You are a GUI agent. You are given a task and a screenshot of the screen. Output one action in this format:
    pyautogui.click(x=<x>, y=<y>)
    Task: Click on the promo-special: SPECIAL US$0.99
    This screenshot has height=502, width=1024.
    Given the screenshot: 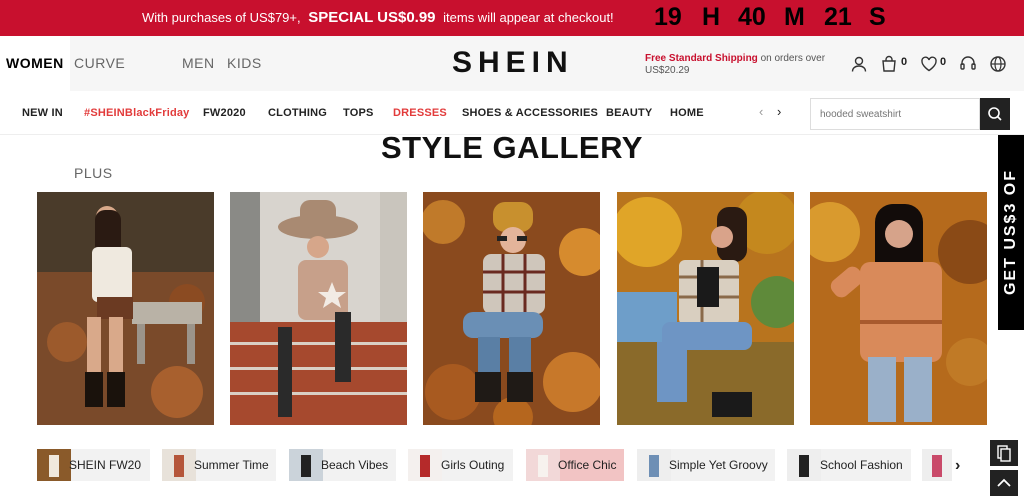 What is the action you would take?
    pyautogui.click(x=372, y=17)
    